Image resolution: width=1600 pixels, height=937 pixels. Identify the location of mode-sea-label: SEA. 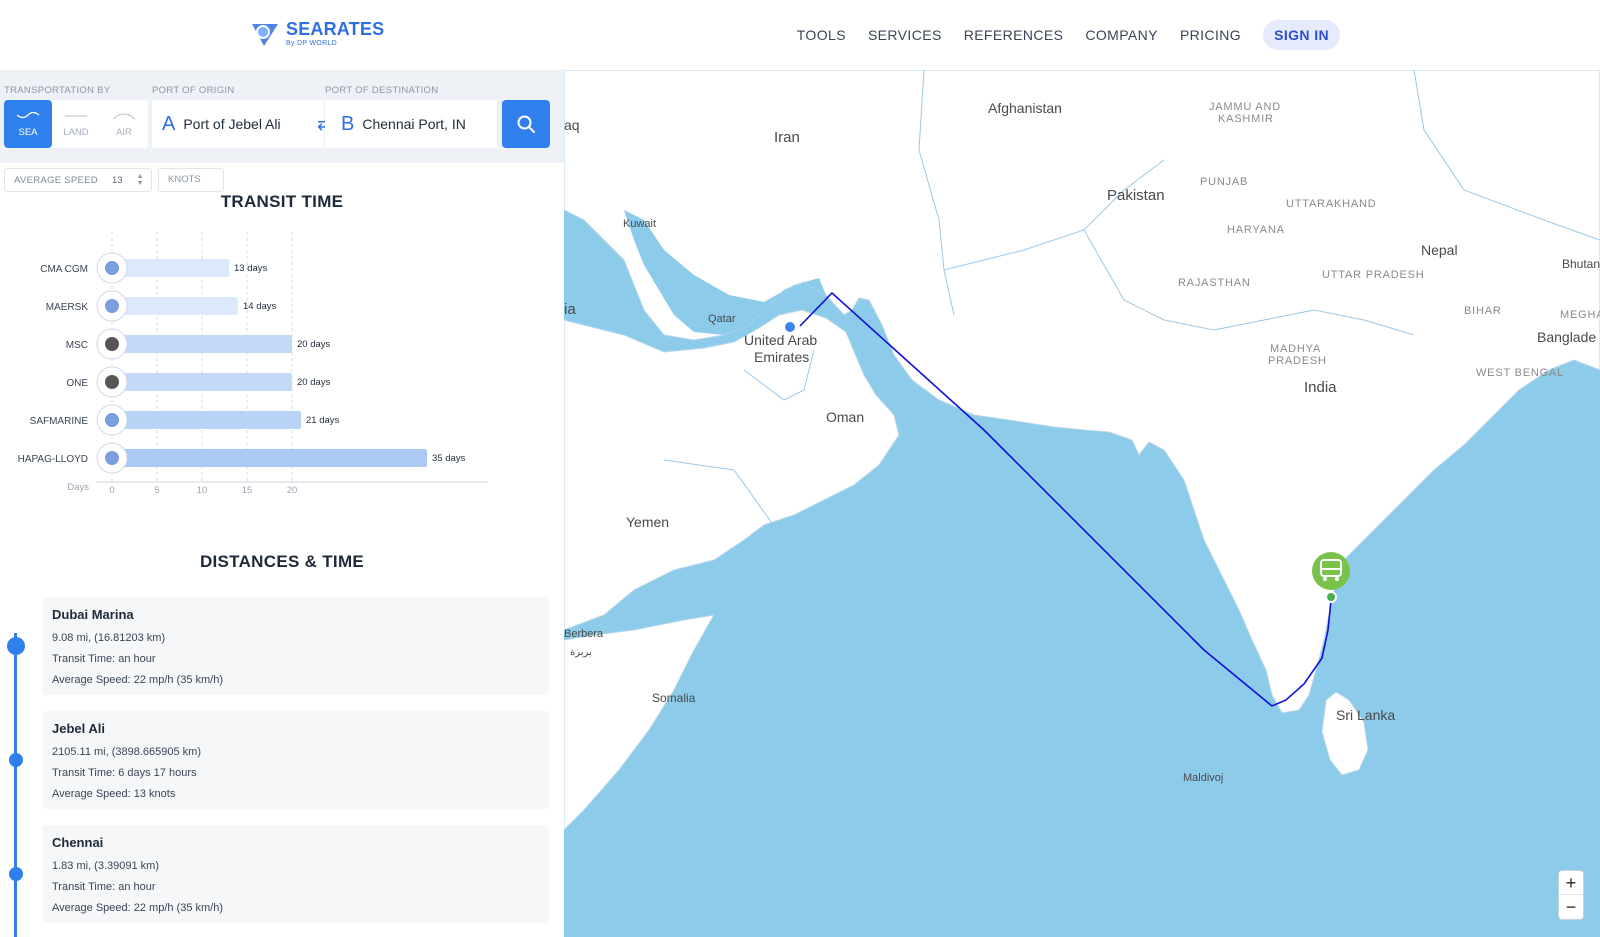
(28, 132).